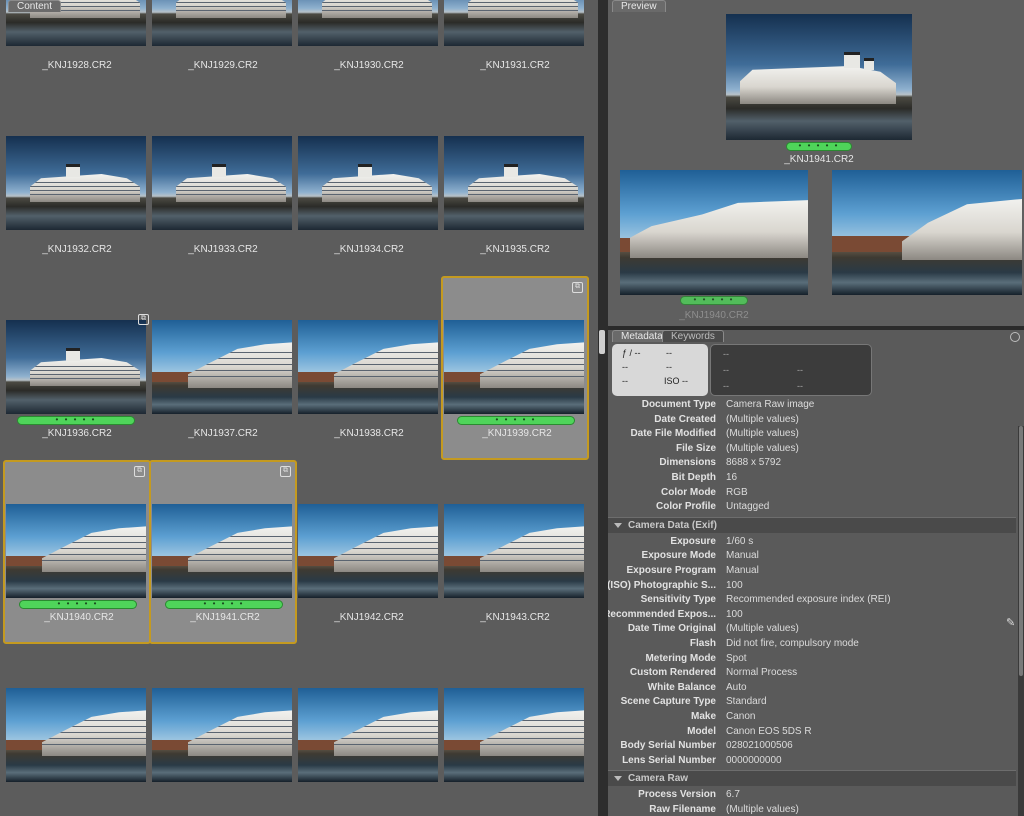 The height and width of the screenshot is (816, 1024). What do you see at coordinates (1015, 337) in the screenshot?
I see `panel-menu-icon` at bounding box center [1015, 337].